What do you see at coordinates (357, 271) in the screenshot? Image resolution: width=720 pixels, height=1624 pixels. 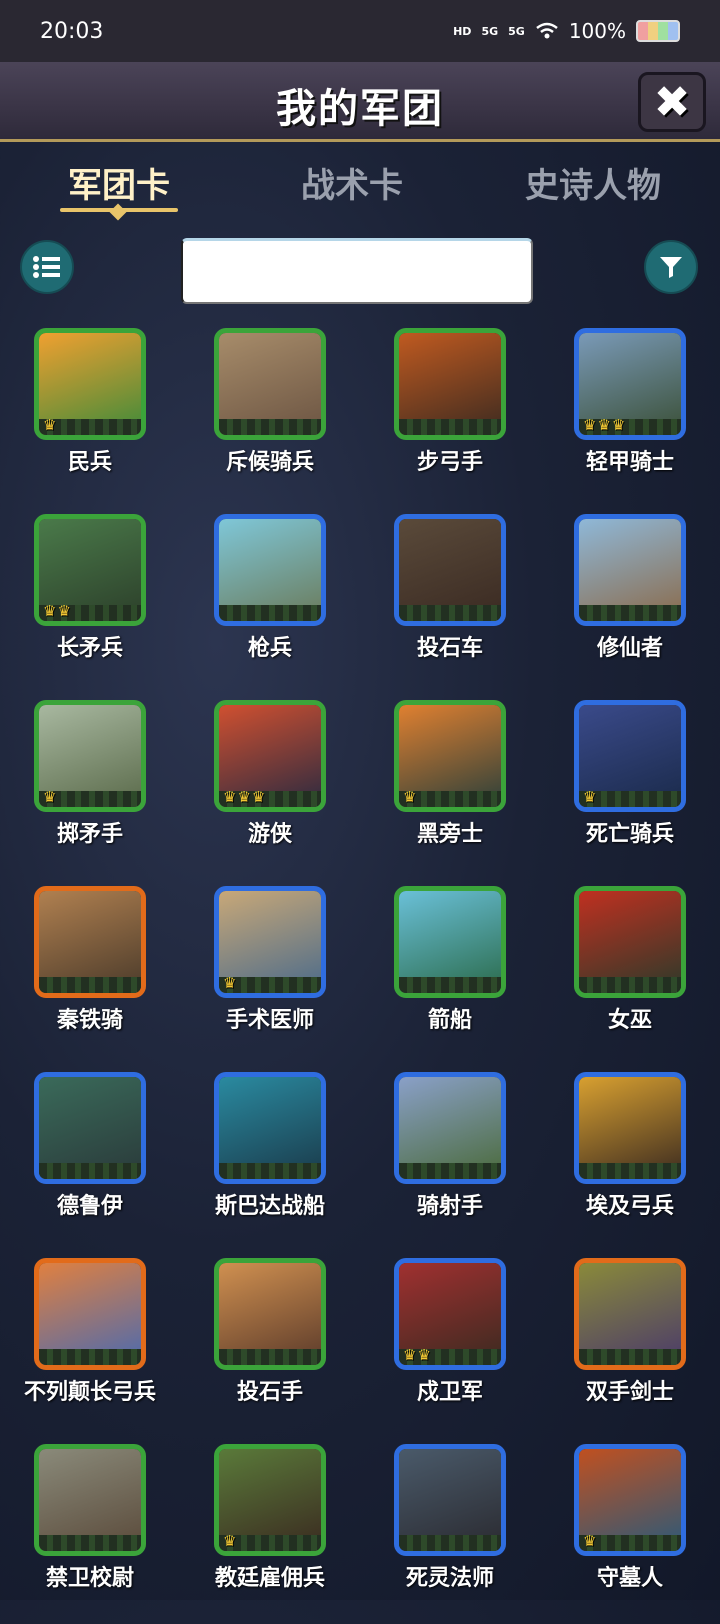 I see `search-input` at bounding box center [357, 271].